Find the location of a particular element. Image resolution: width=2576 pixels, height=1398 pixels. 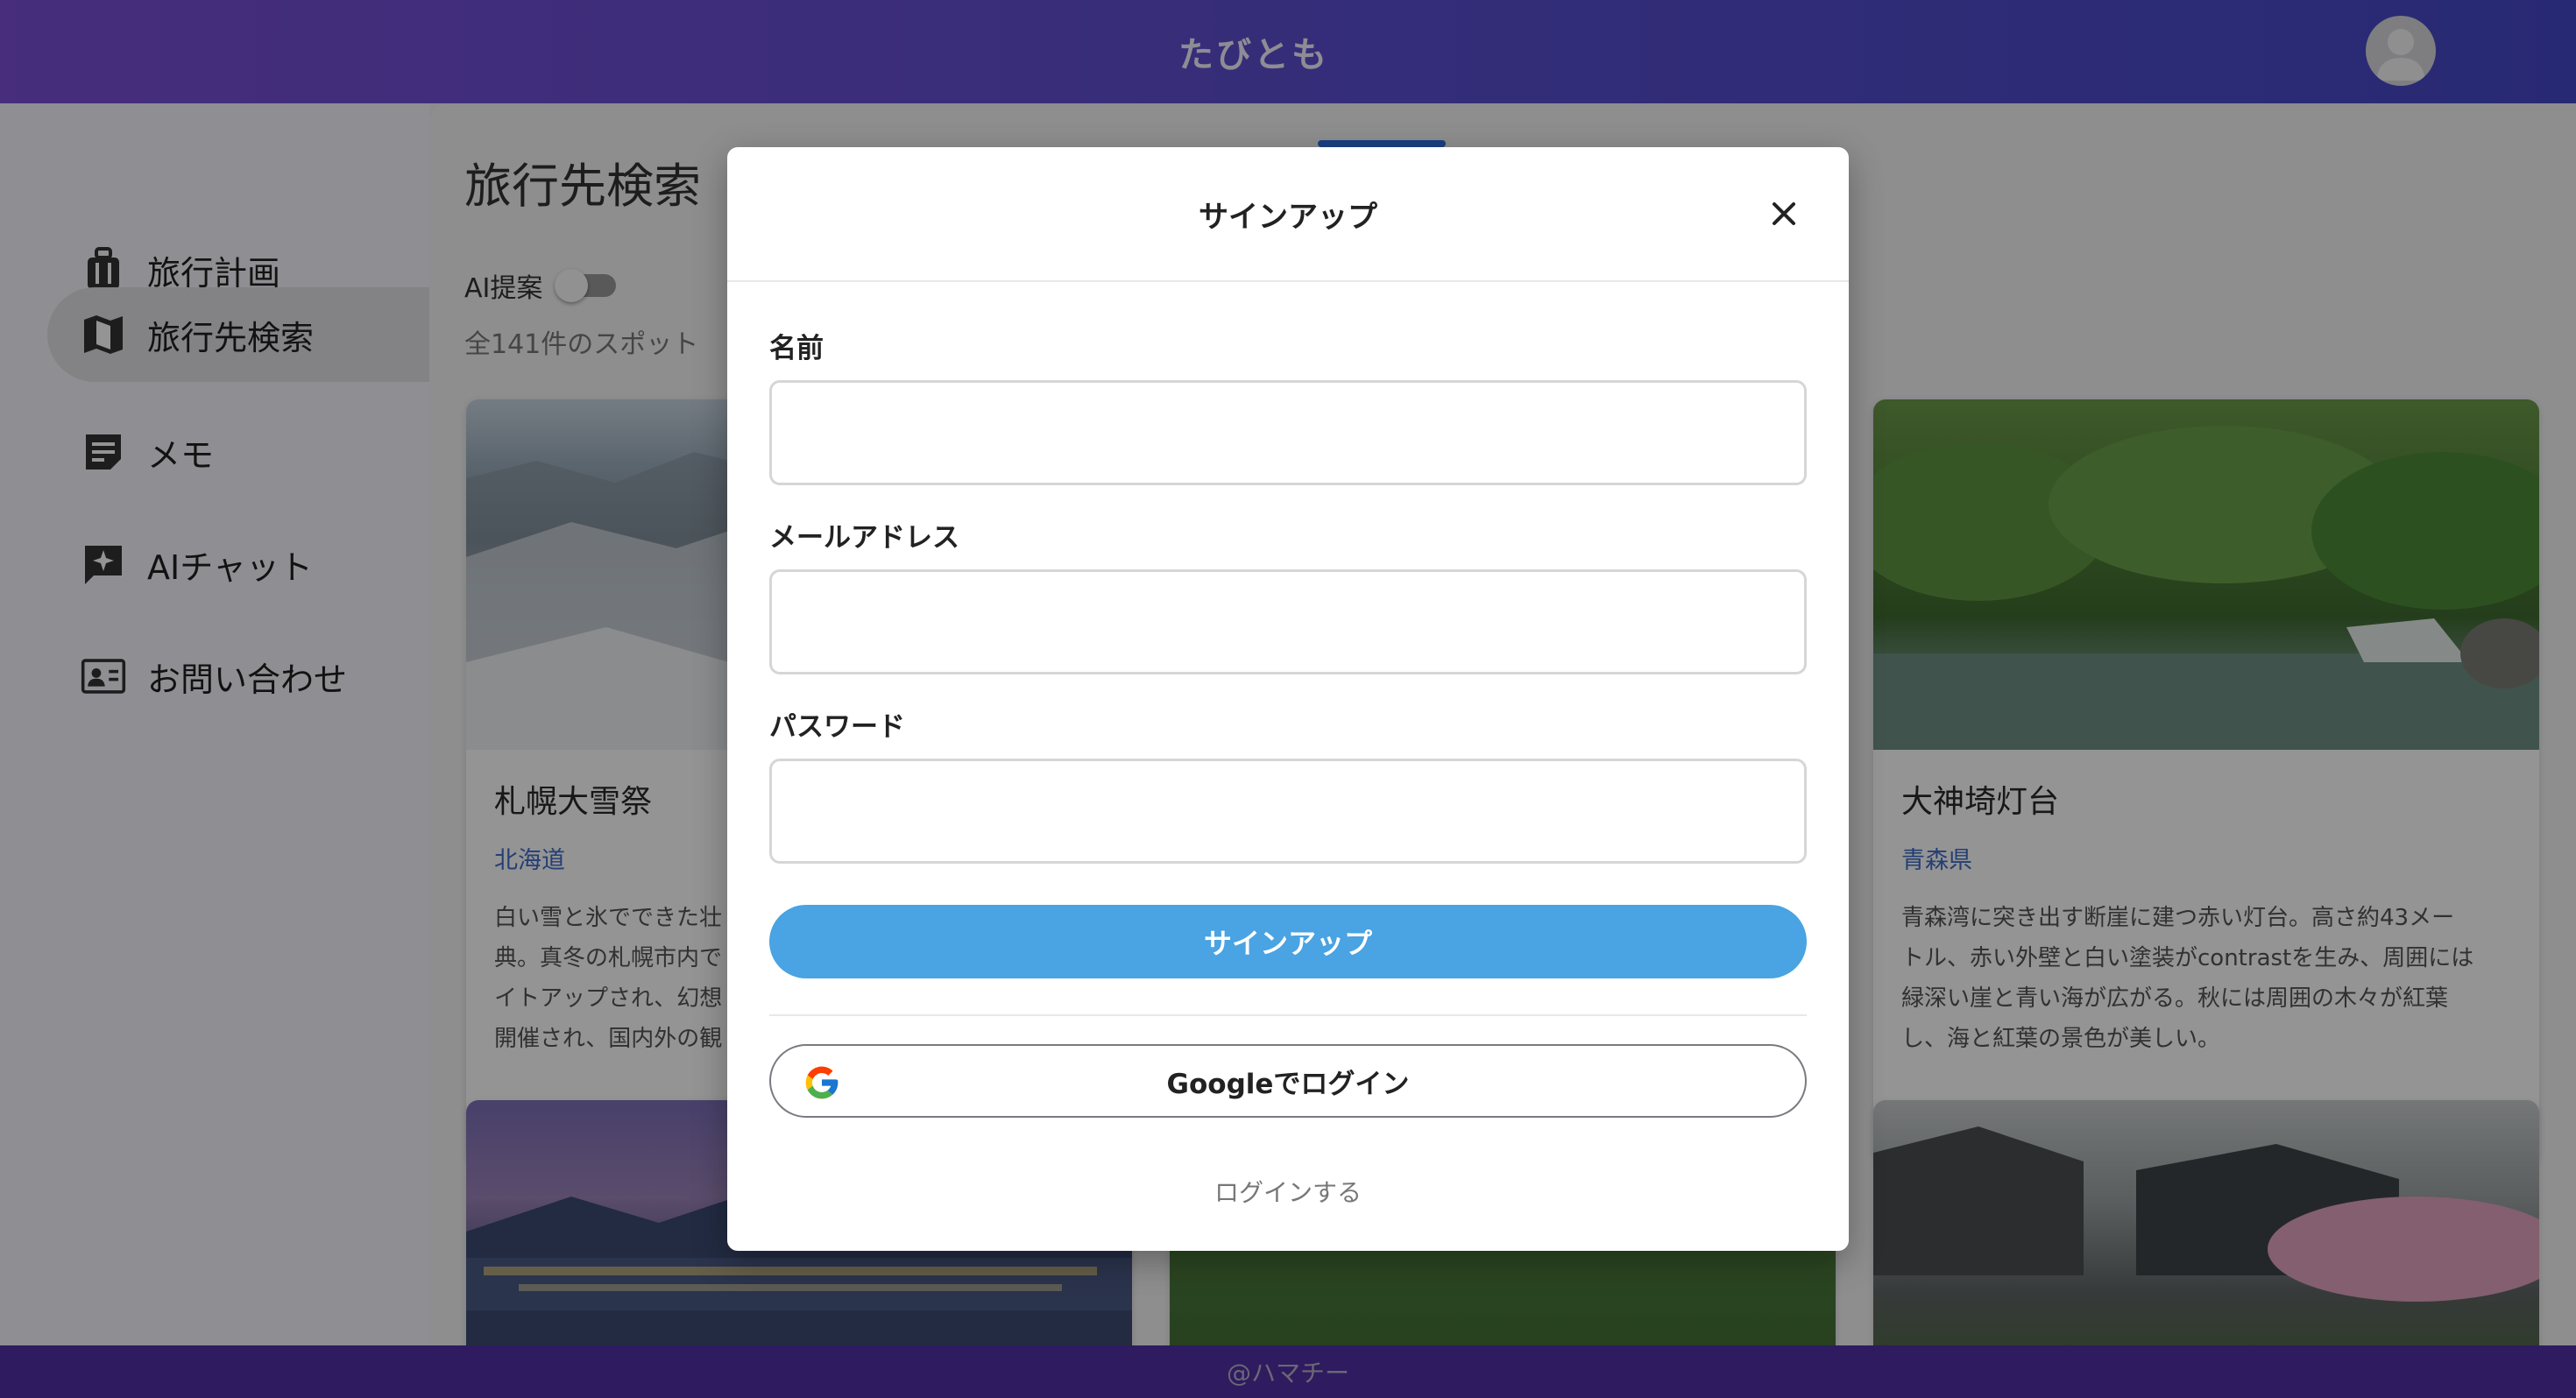

signup-button: サインアップ is located at coordinates (1288, 941).